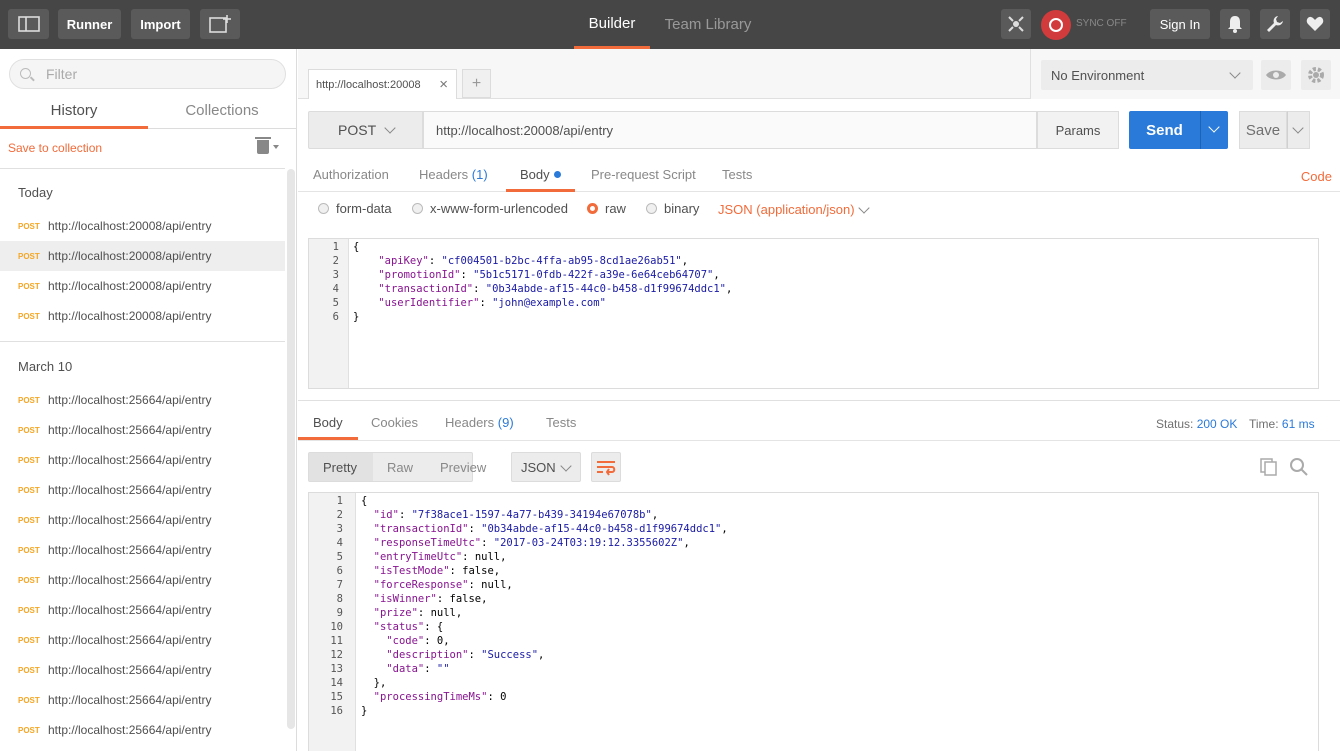  What do you see at coordinates (1078, 130) in the screenshot?
I see `params-button: Params` at bounding box center [1078, 130].